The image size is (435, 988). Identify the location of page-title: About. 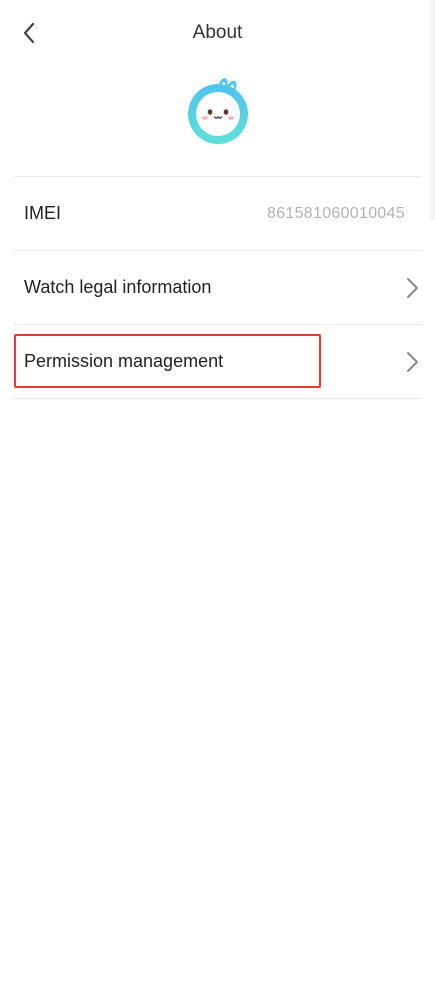
(217, 32).